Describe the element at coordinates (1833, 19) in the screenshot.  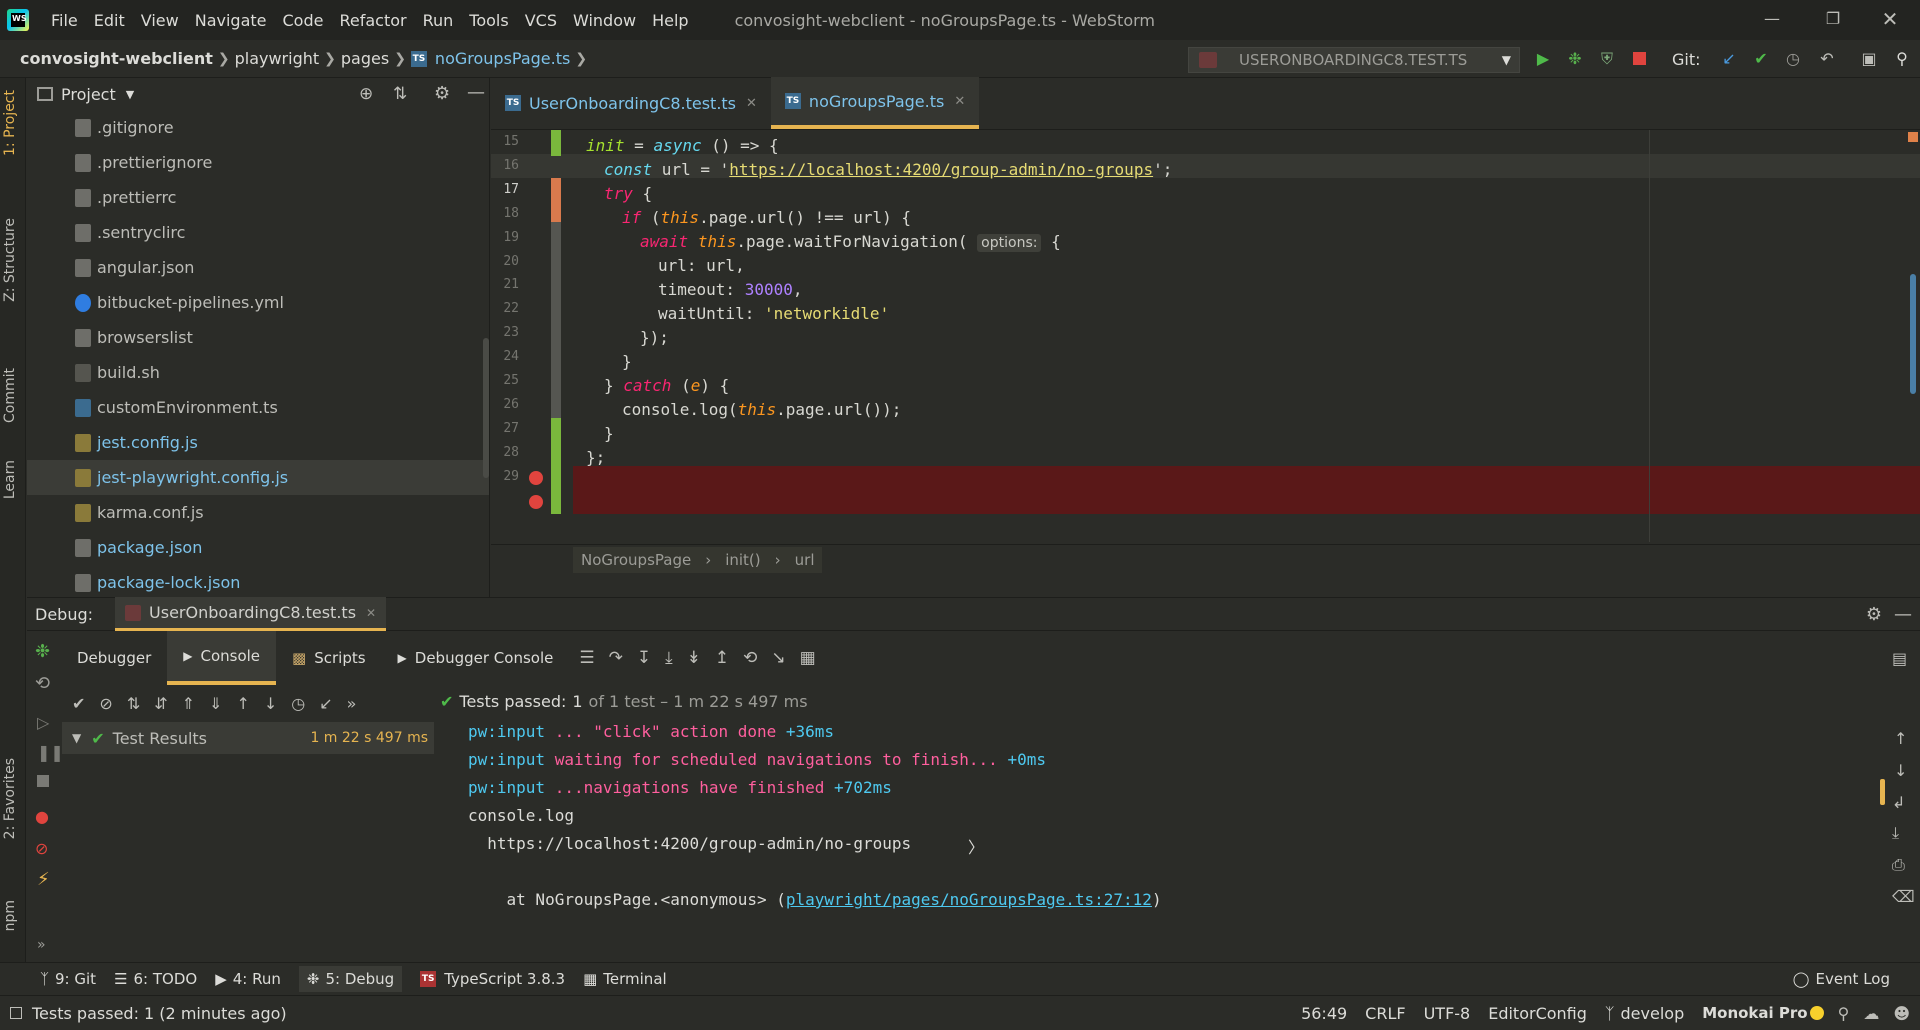
I see `restore-button: ❐` at that location.